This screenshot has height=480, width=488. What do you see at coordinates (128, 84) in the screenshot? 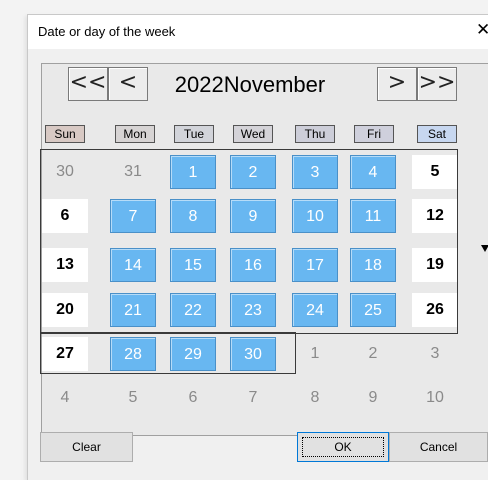
I see `previous-month-button: <` at bounding box center [128, 84].